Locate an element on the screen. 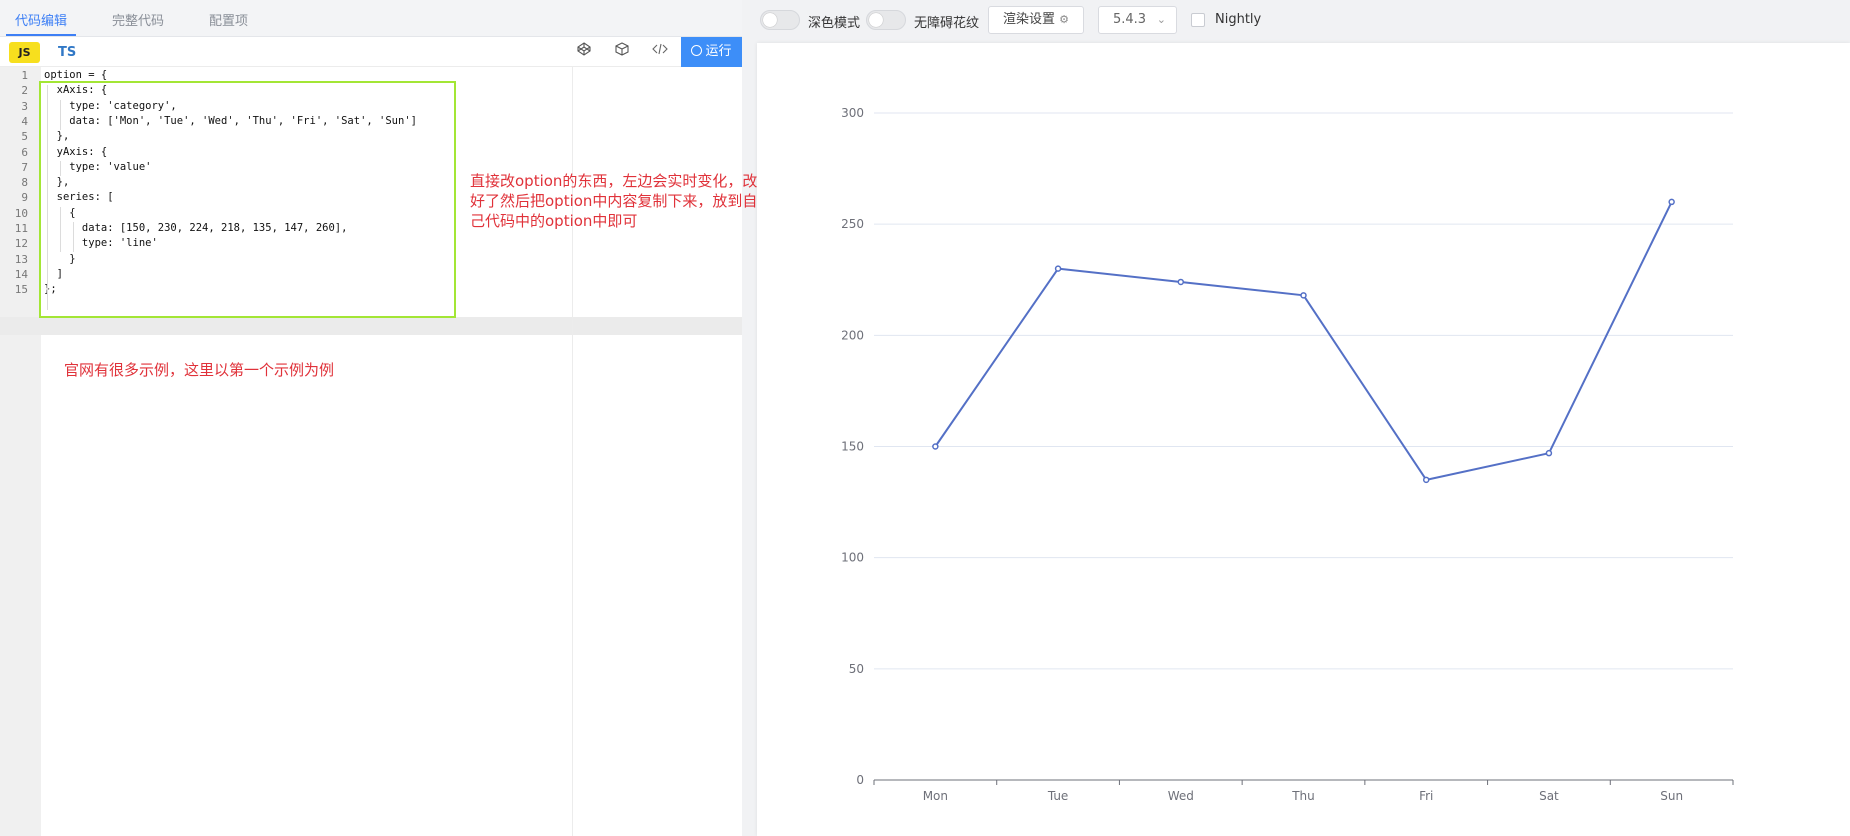  line-number: 3 is located at coordinates (24, 106).